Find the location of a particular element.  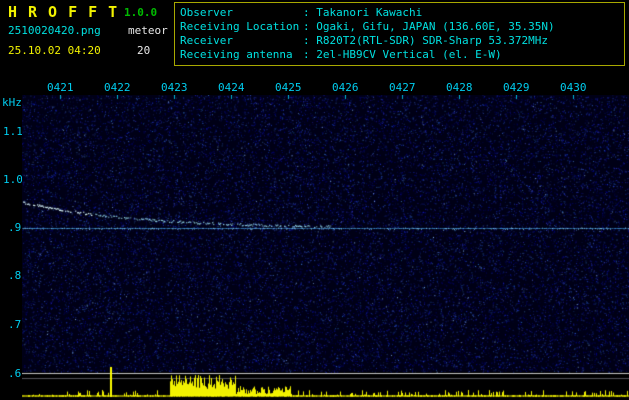

info-label-location: Receiving Location is located at coordinates (240, 26).